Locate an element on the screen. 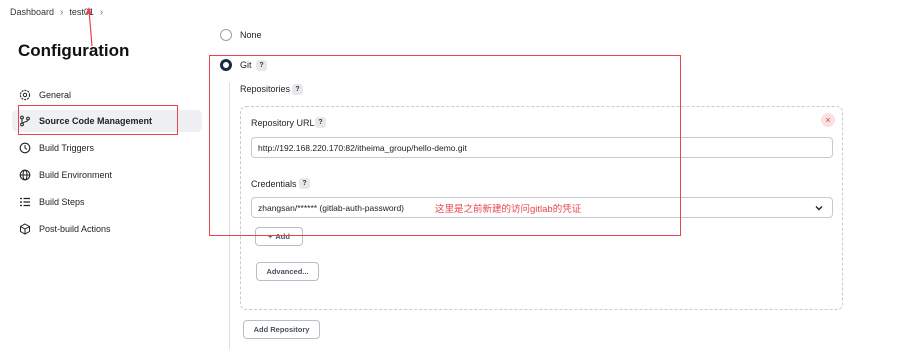 Image resolution: width=914 pixels, height=349 pixels. sidebar-item-label: Build Environment is located at coordinates (76, 175).